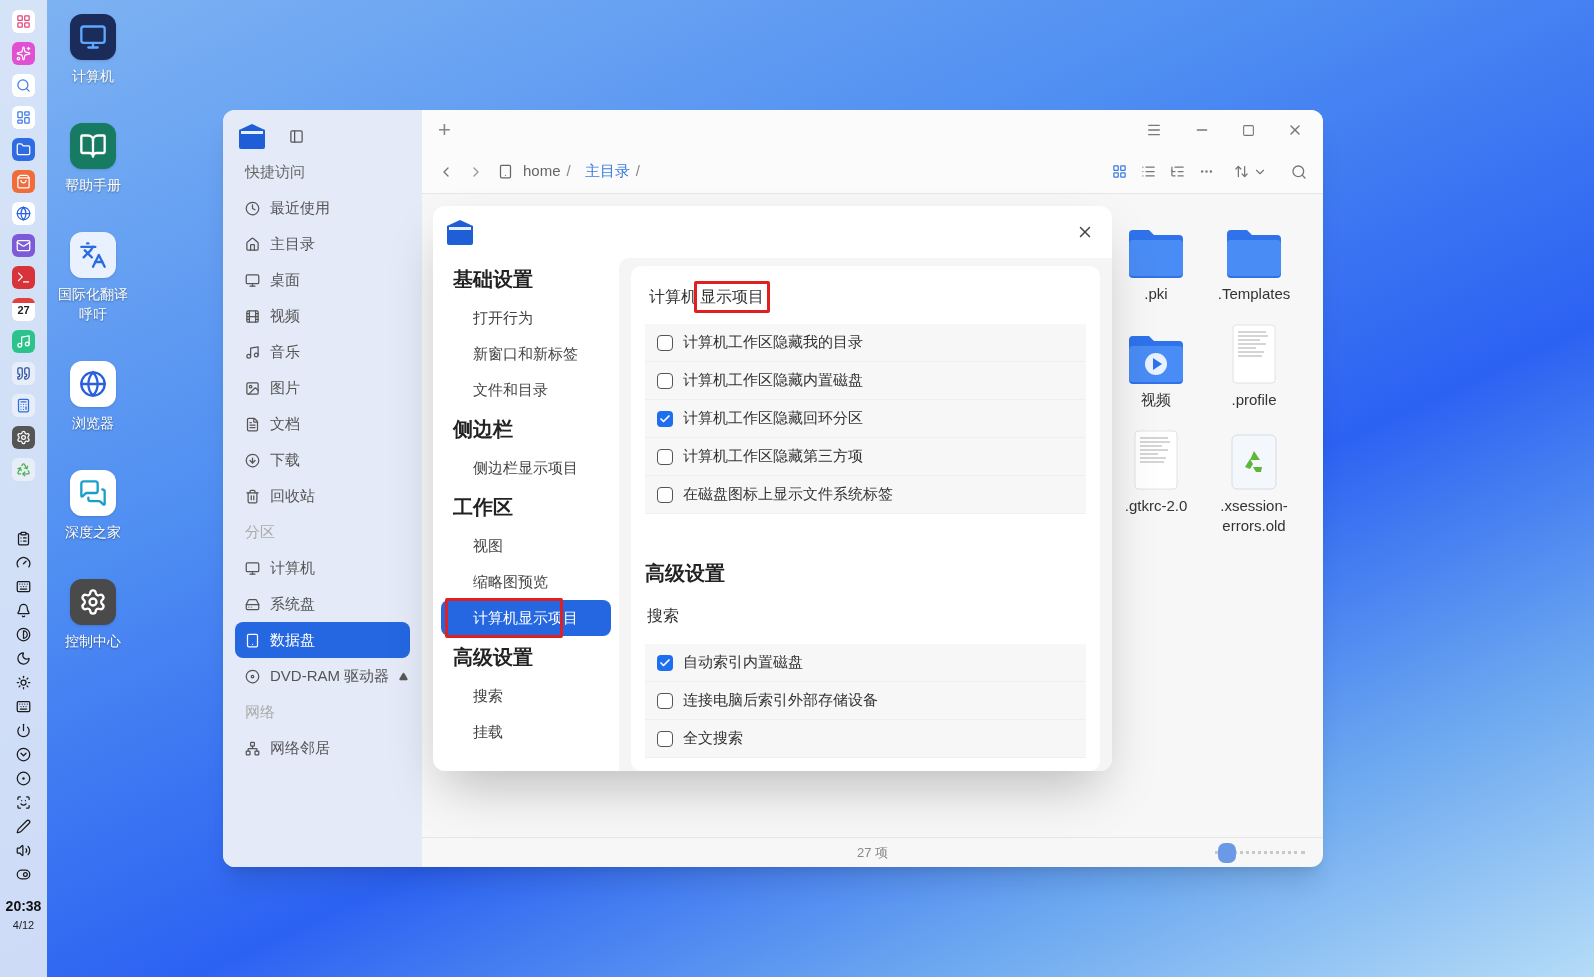 This screenshot has height=977, width=1594. I want to click on sidebar-item: 主目录, so click(322, 244).